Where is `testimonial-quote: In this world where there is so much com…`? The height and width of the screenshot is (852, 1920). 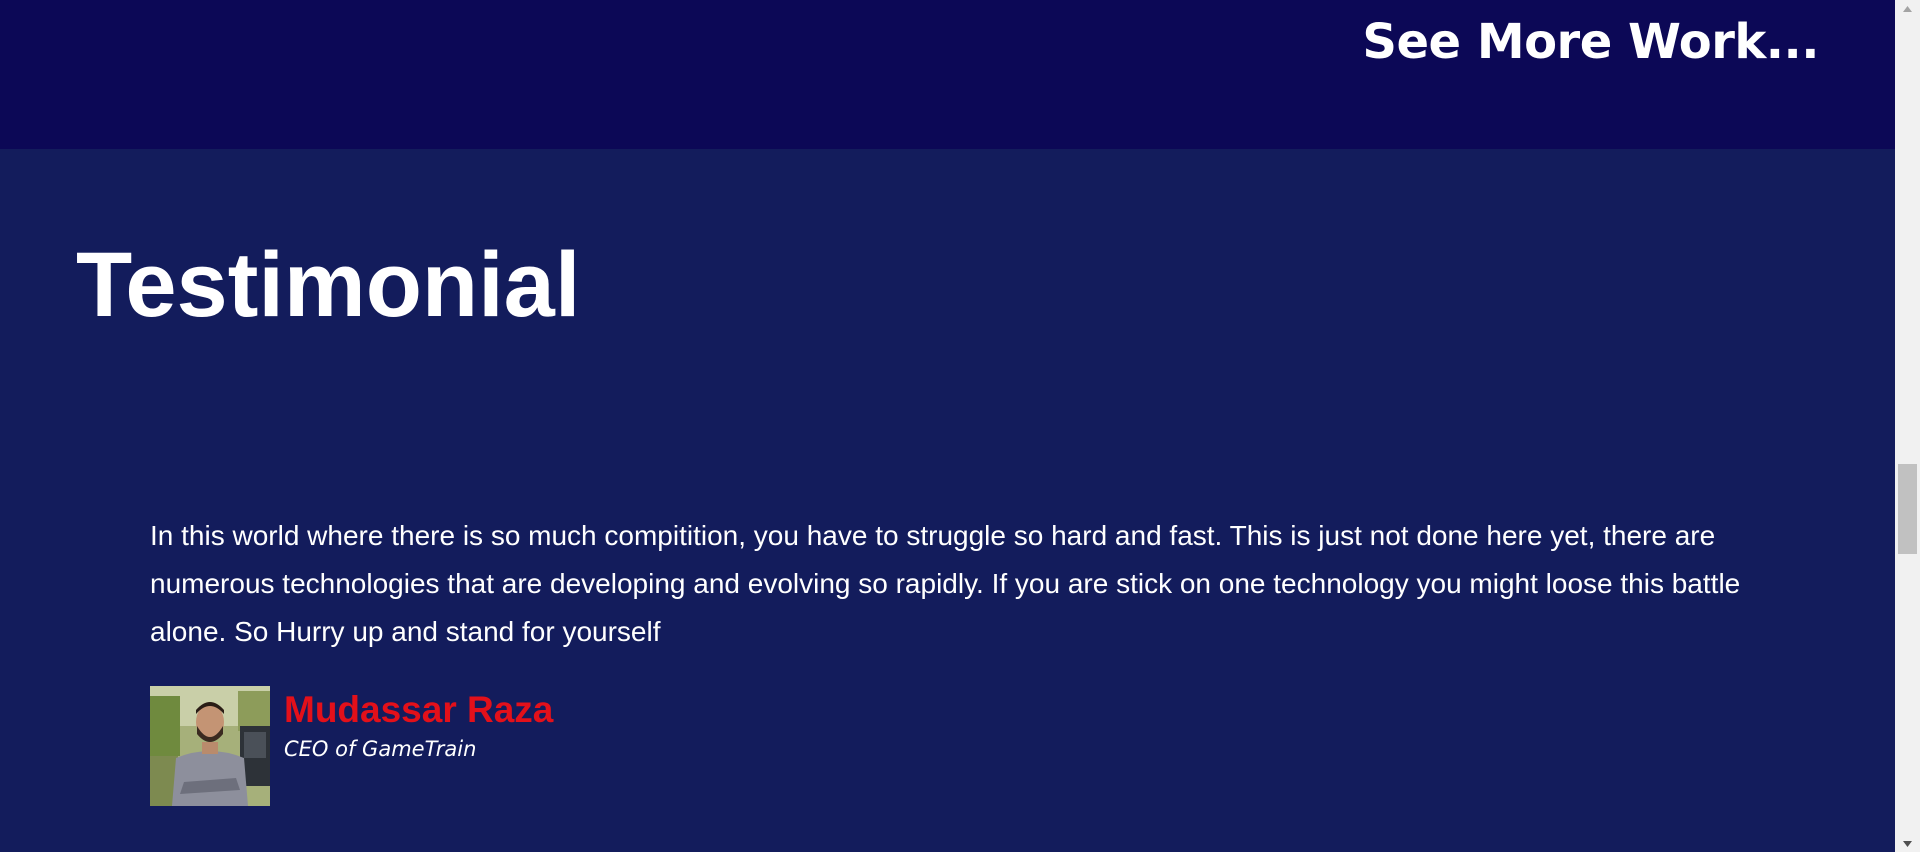 testimonial-quote: In this world where there is so much com… is located at coordinates (945, 583).